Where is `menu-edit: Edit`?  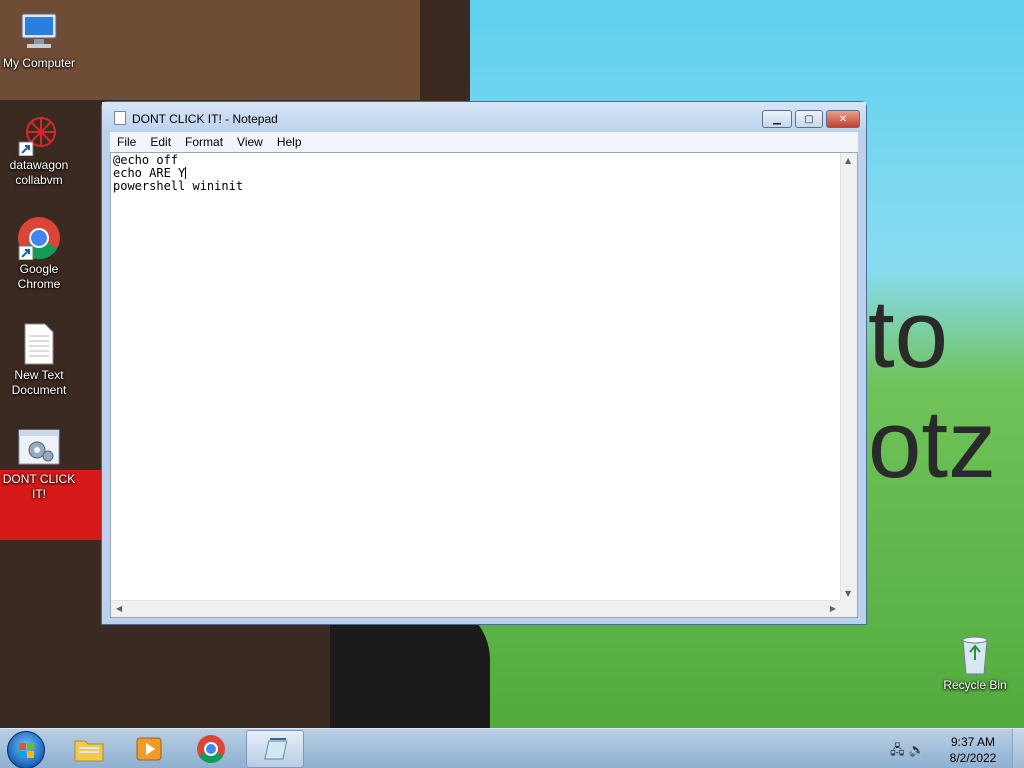 menu-edit: Edit is located at coordinates (160, 142).